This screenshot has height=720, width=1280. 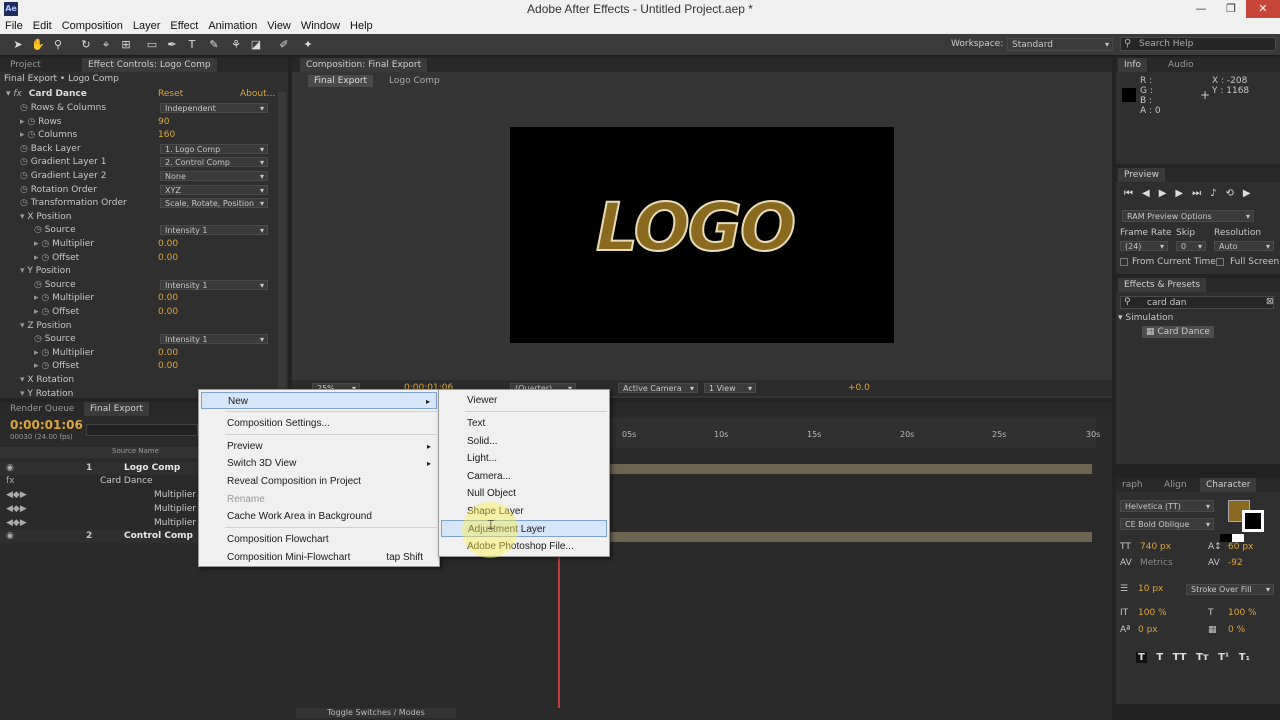 I want to click on resolution-dropdown-preview: Auto, so click(x=1244, y=246).